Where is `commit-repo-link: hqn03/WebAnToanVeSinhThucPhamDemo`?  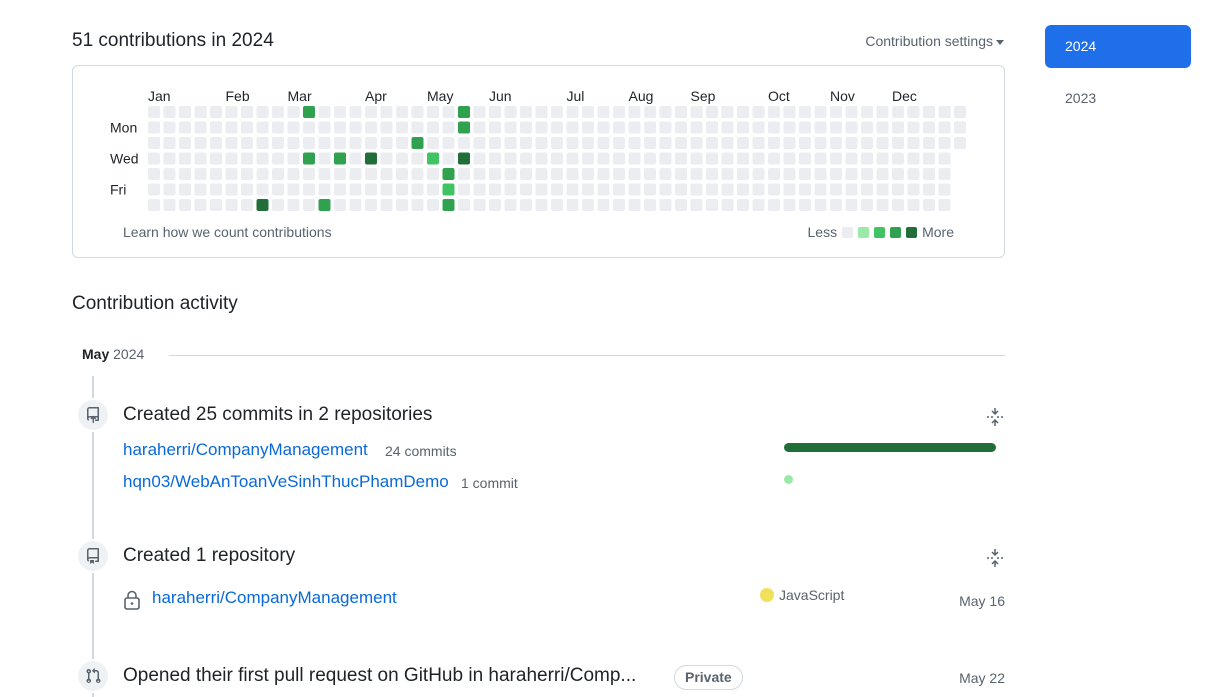 commit-repo-link: hqn03/WebAnToanVeSinhThucPhamDemo is located at coordinates (286, 482).